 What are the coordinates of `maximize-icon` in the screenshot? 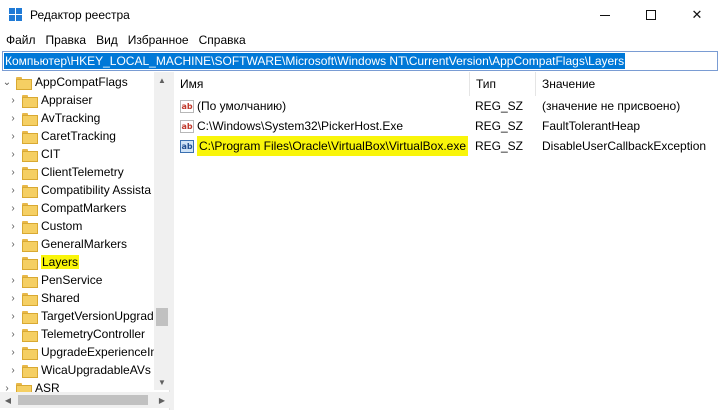 It's located at (651, 15).